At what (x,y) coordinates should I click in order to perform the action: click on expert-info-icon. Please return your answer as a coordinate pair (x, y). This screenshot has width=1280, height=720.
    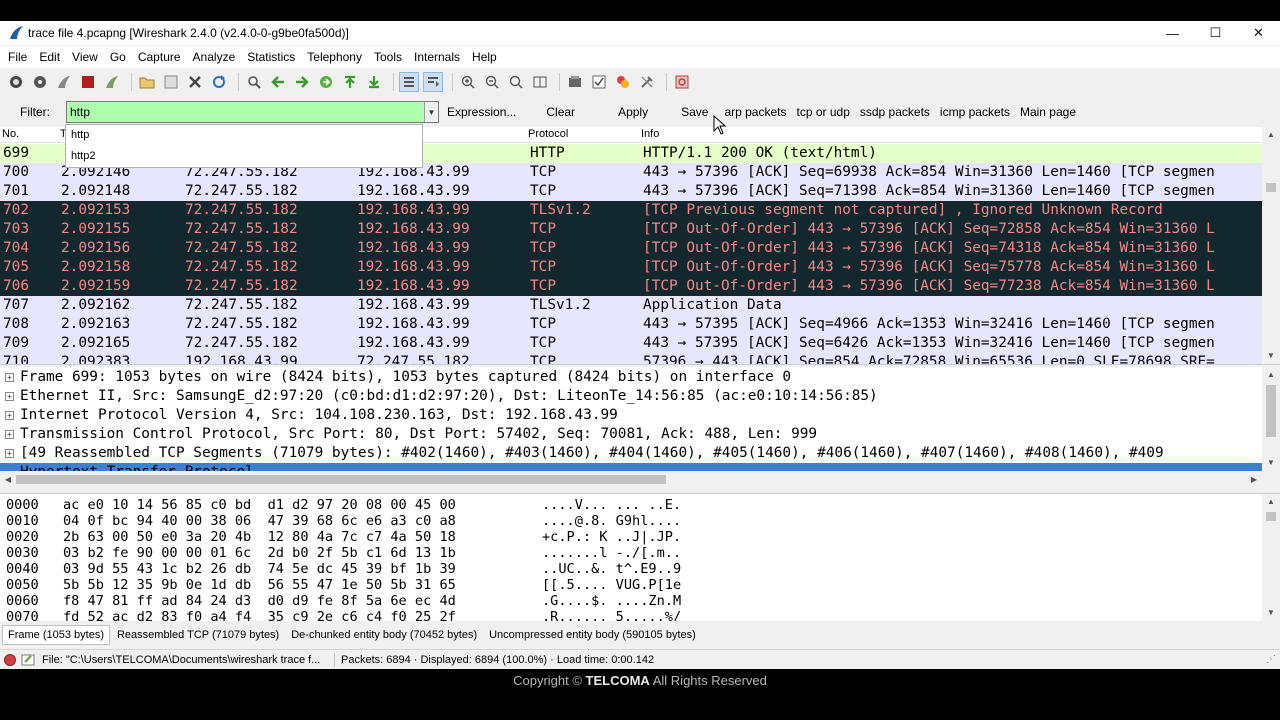
    Looking at the image, I should click on (10, 659).